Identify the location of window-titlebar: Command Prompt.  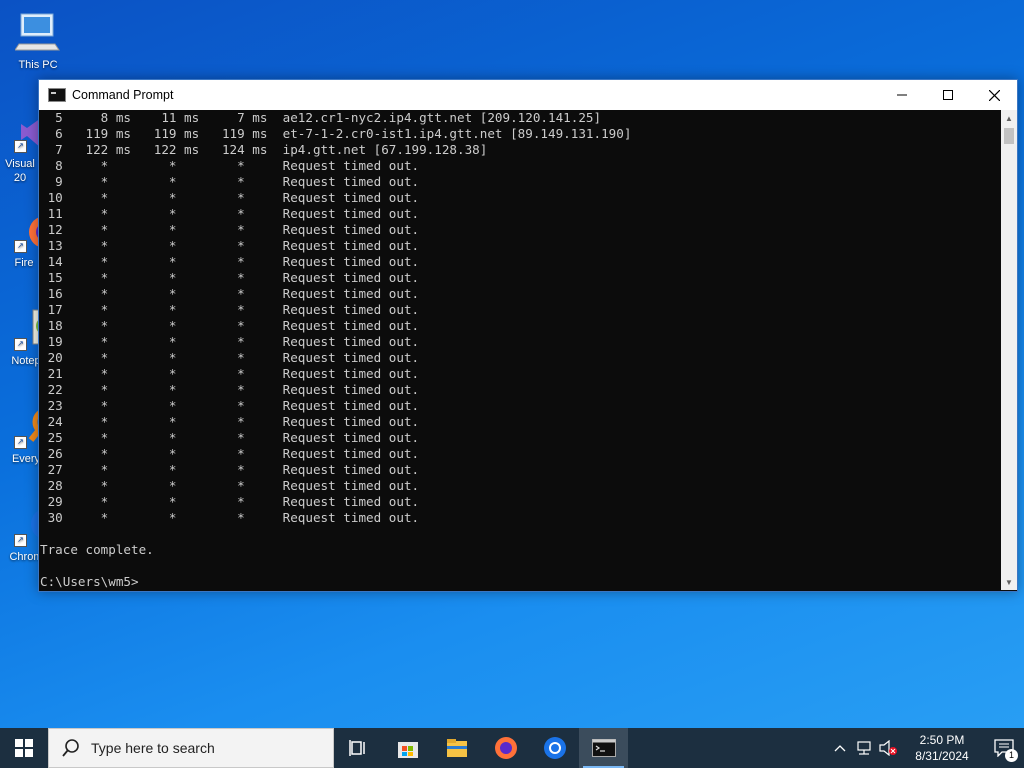
(528, 95).